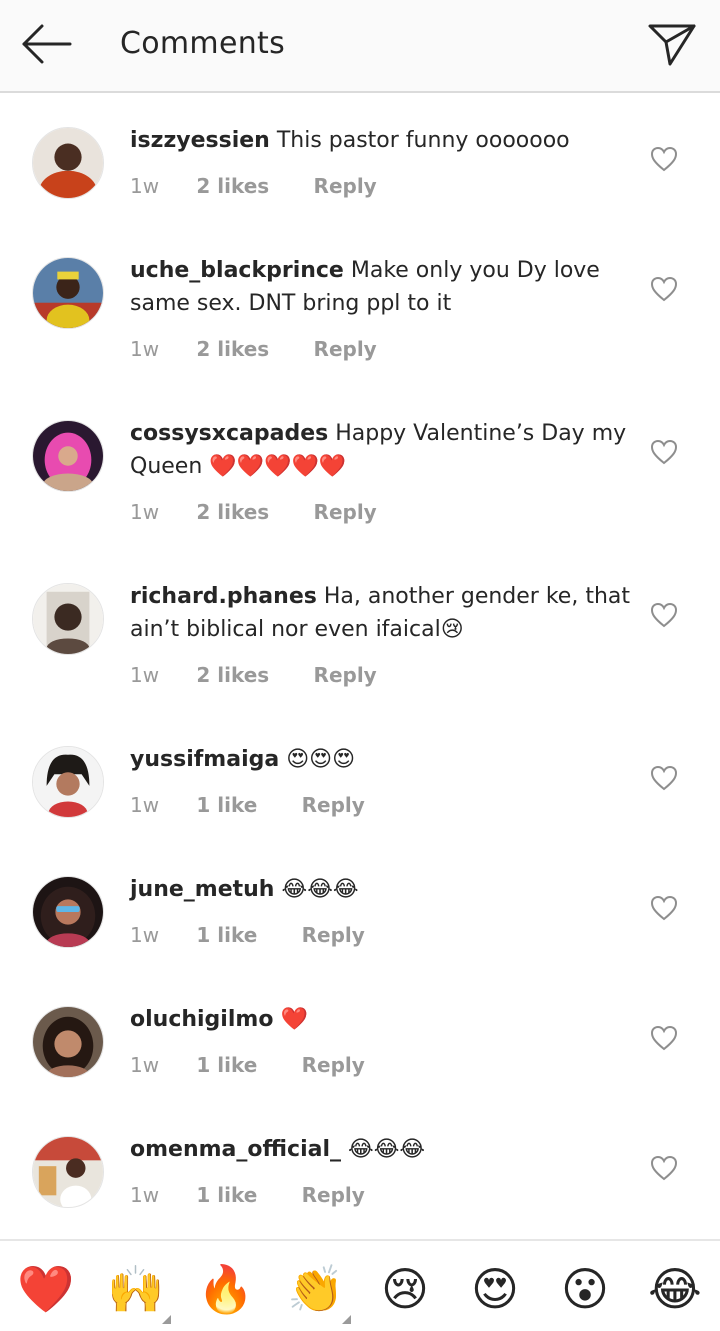 The width and height of the screenshot is (720, 1331). What do you see at coordinates (204, 759) in the screenshot?
I see `comment-username: yussifmaiga` at bounding box center [204, 759].